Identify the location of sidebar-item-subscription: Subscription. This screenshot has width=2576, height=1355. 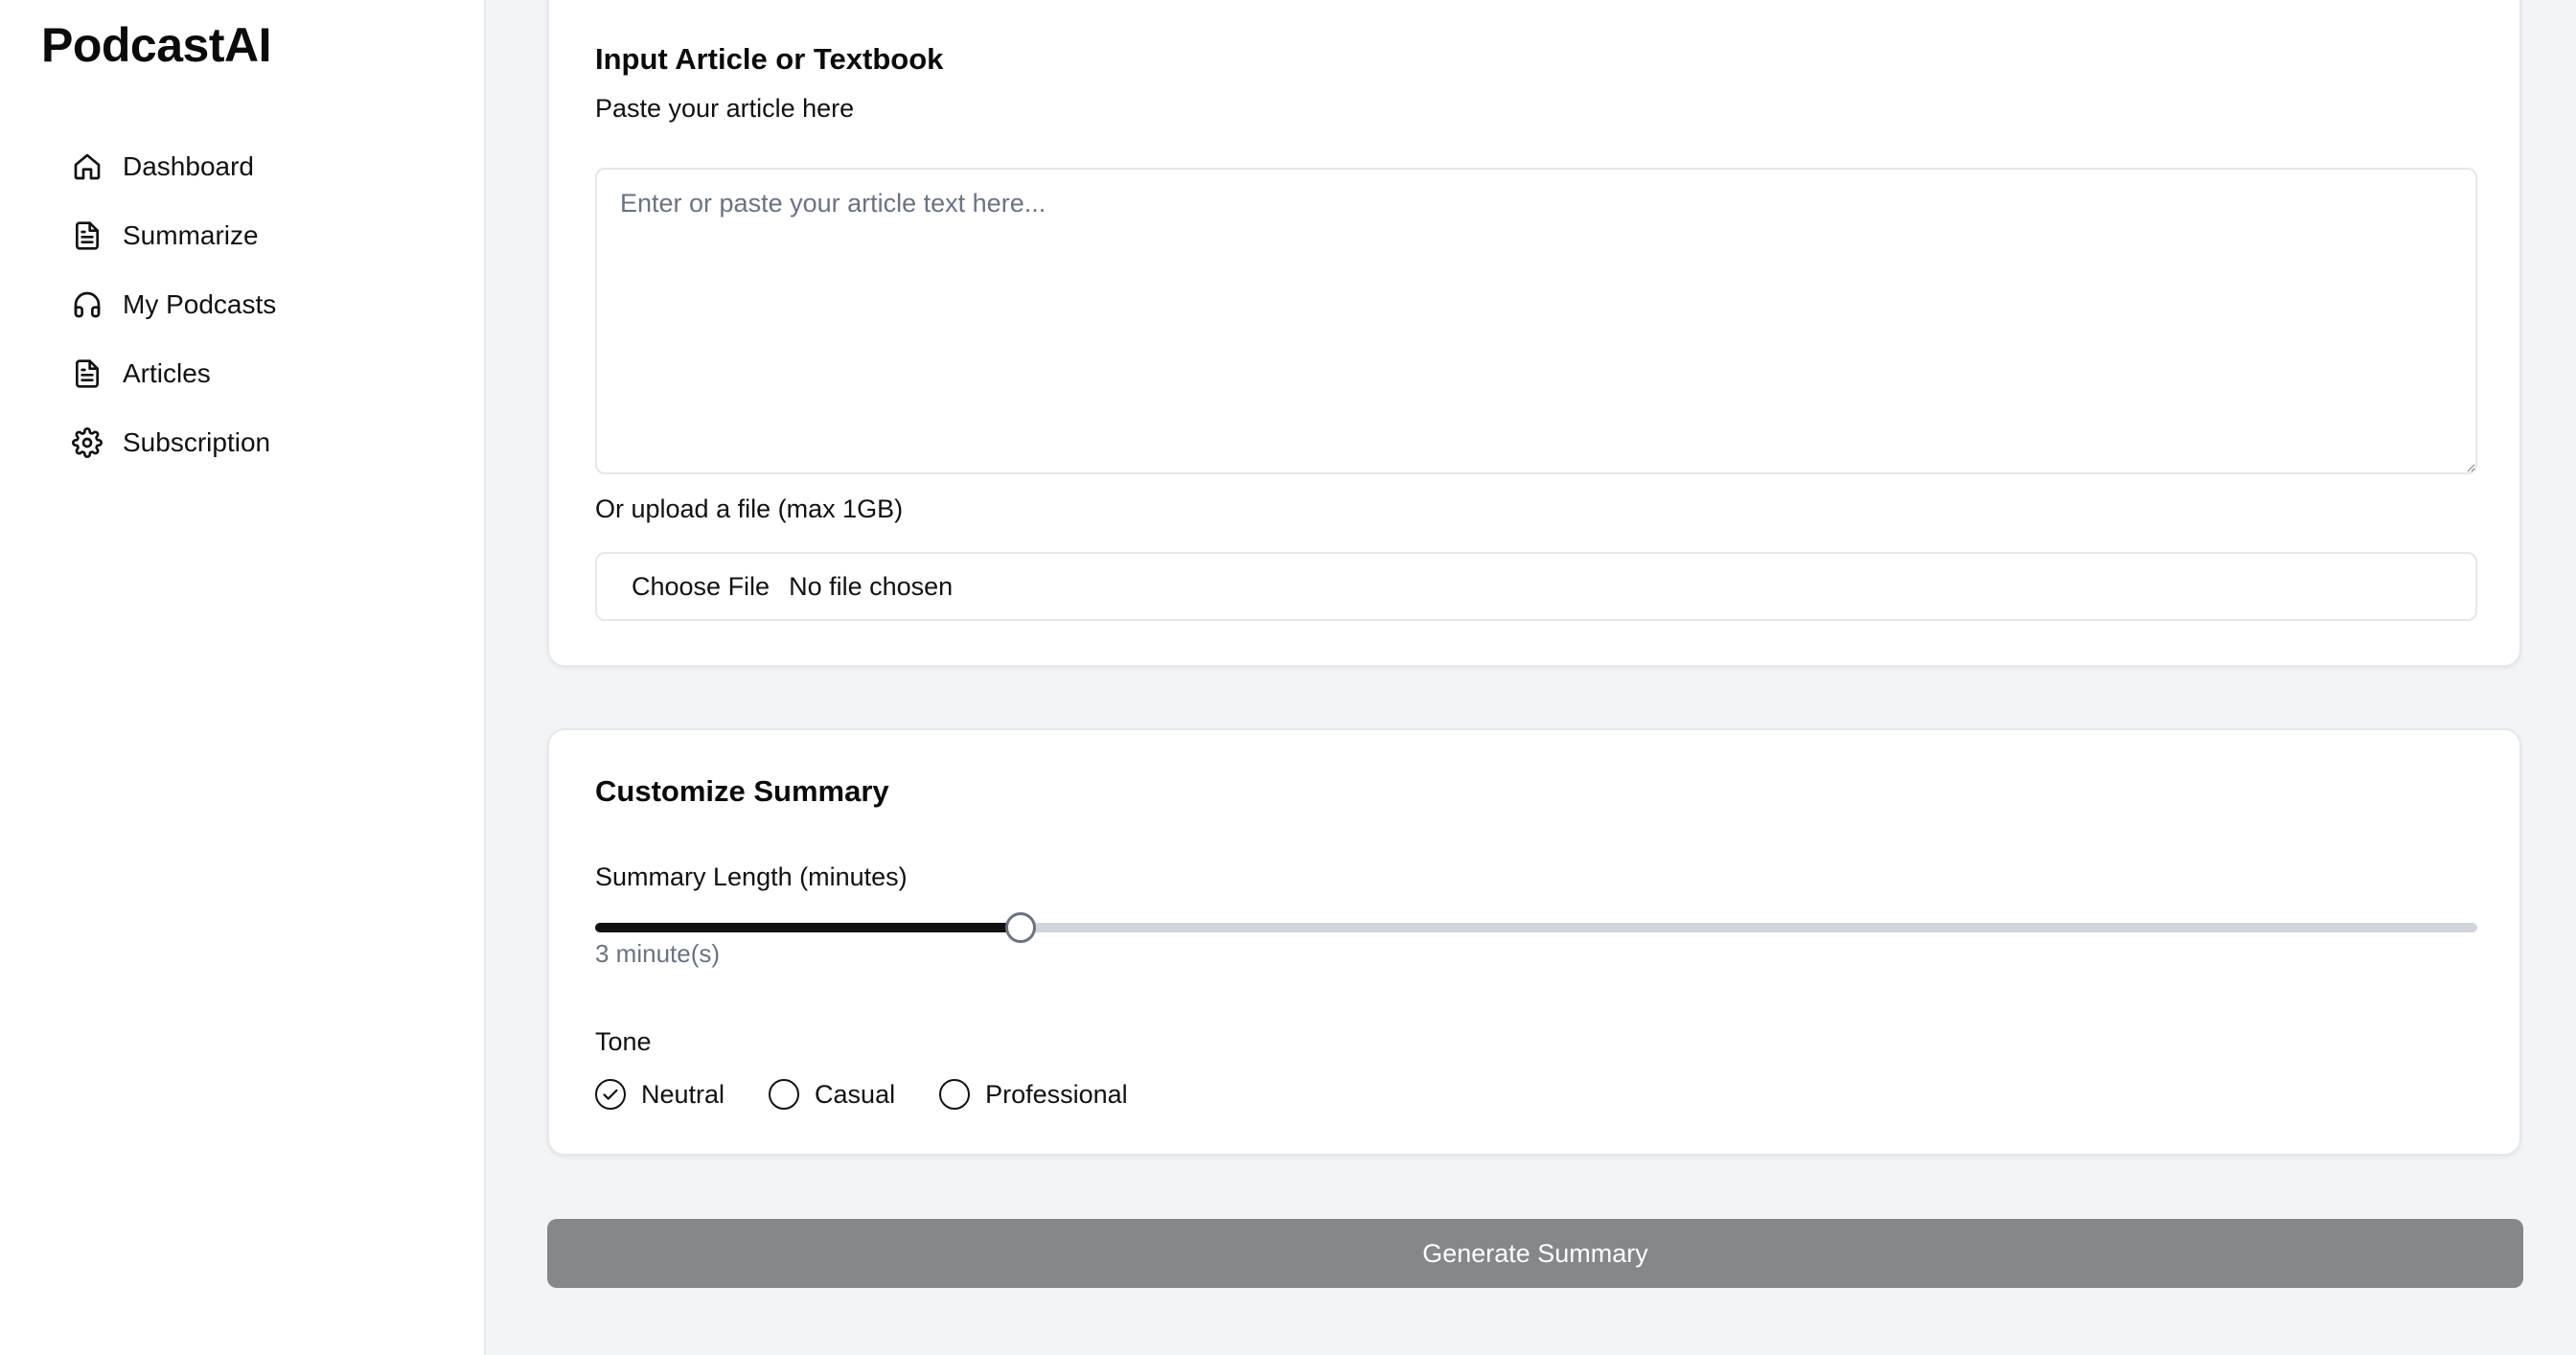
(173, 442).